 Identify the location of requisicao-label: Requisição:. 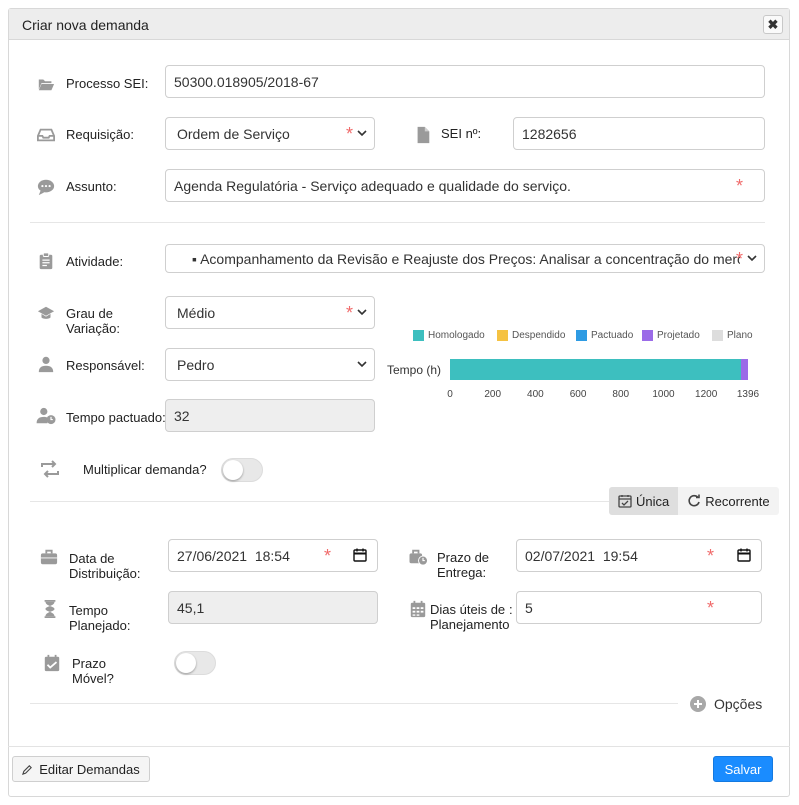
(100, 134).